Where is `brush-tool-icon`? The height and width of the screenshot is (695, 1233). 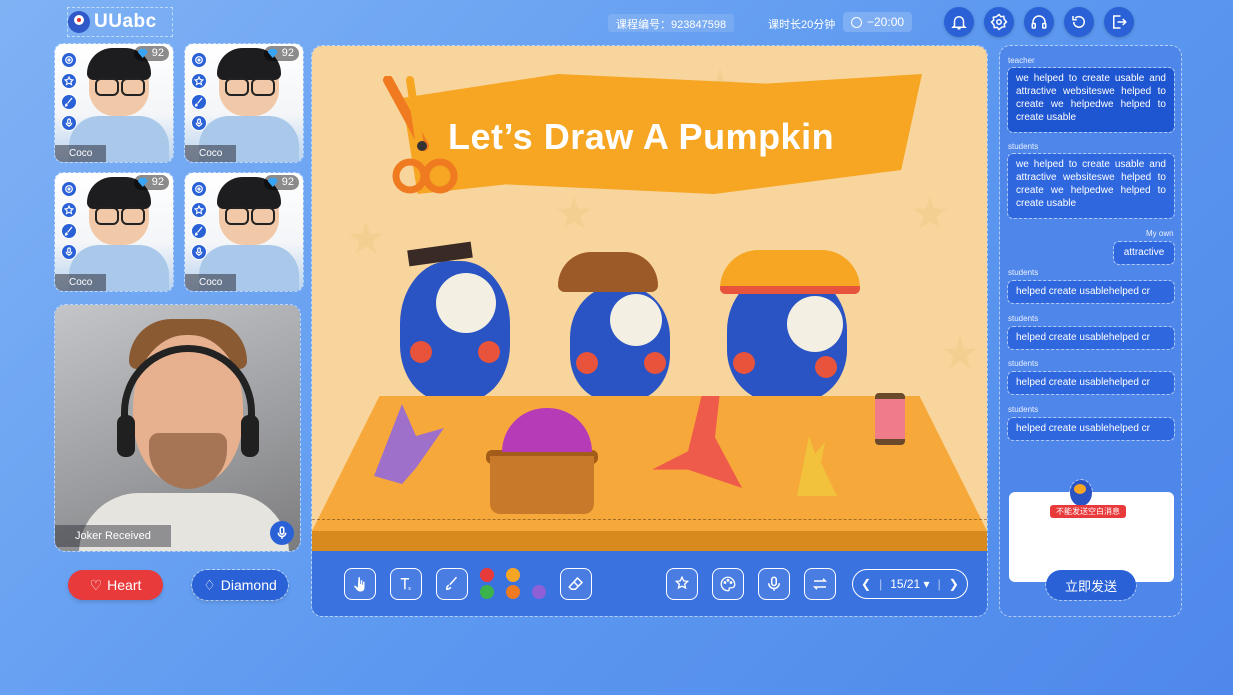 brush-tool-icon is located at coordinates (452, 583).